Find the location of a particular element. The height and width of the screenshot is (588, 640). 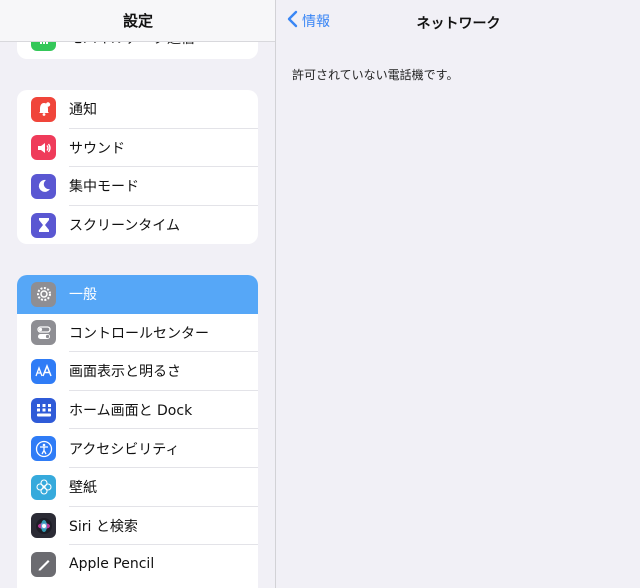

siri-icon is located at coordinates (43, 526).